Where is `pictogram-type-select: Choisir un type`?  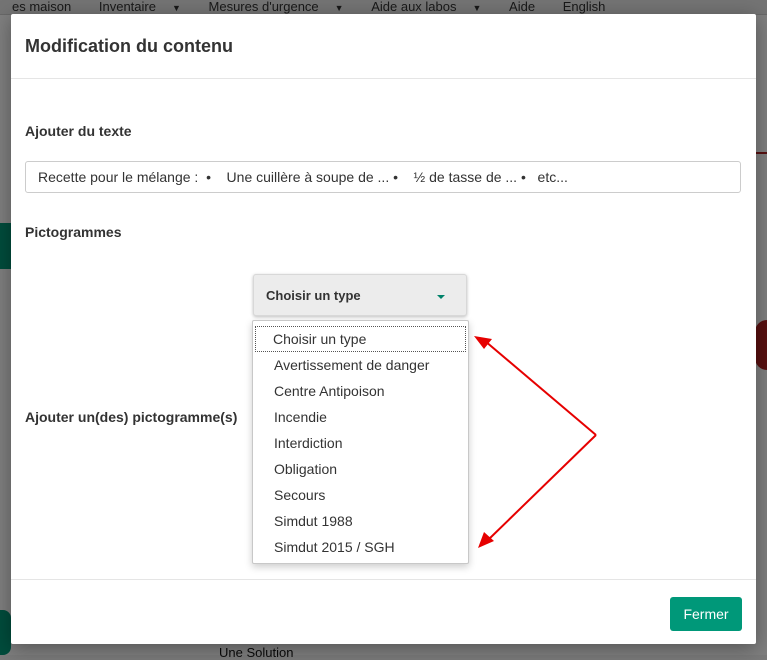
pictogram-type-select: Choisir un type is located at coordinates (360, 295).